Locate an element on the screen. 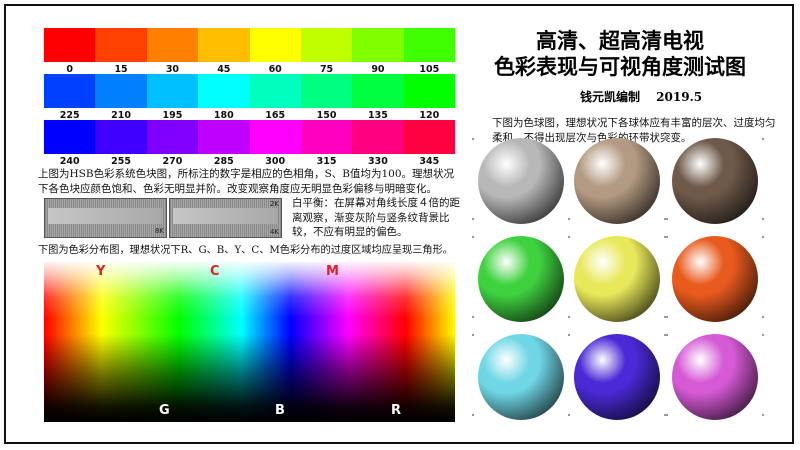 This screenshot has width=800, height=450. green-sphere is located at coordinates (521, 279).